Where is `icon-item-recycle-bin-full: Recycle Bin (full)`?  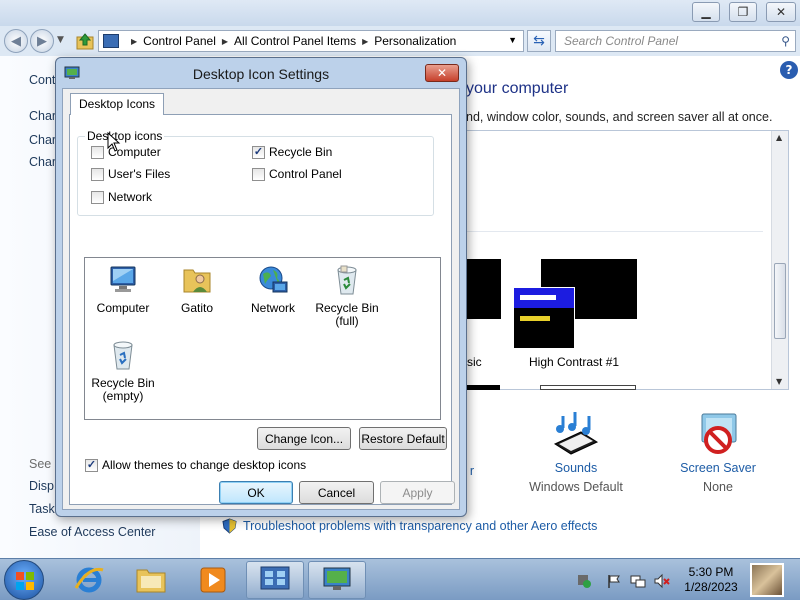
icon-item-recycle-bin-full: Recycle Bin (full) is located at coordinates (347, 296).